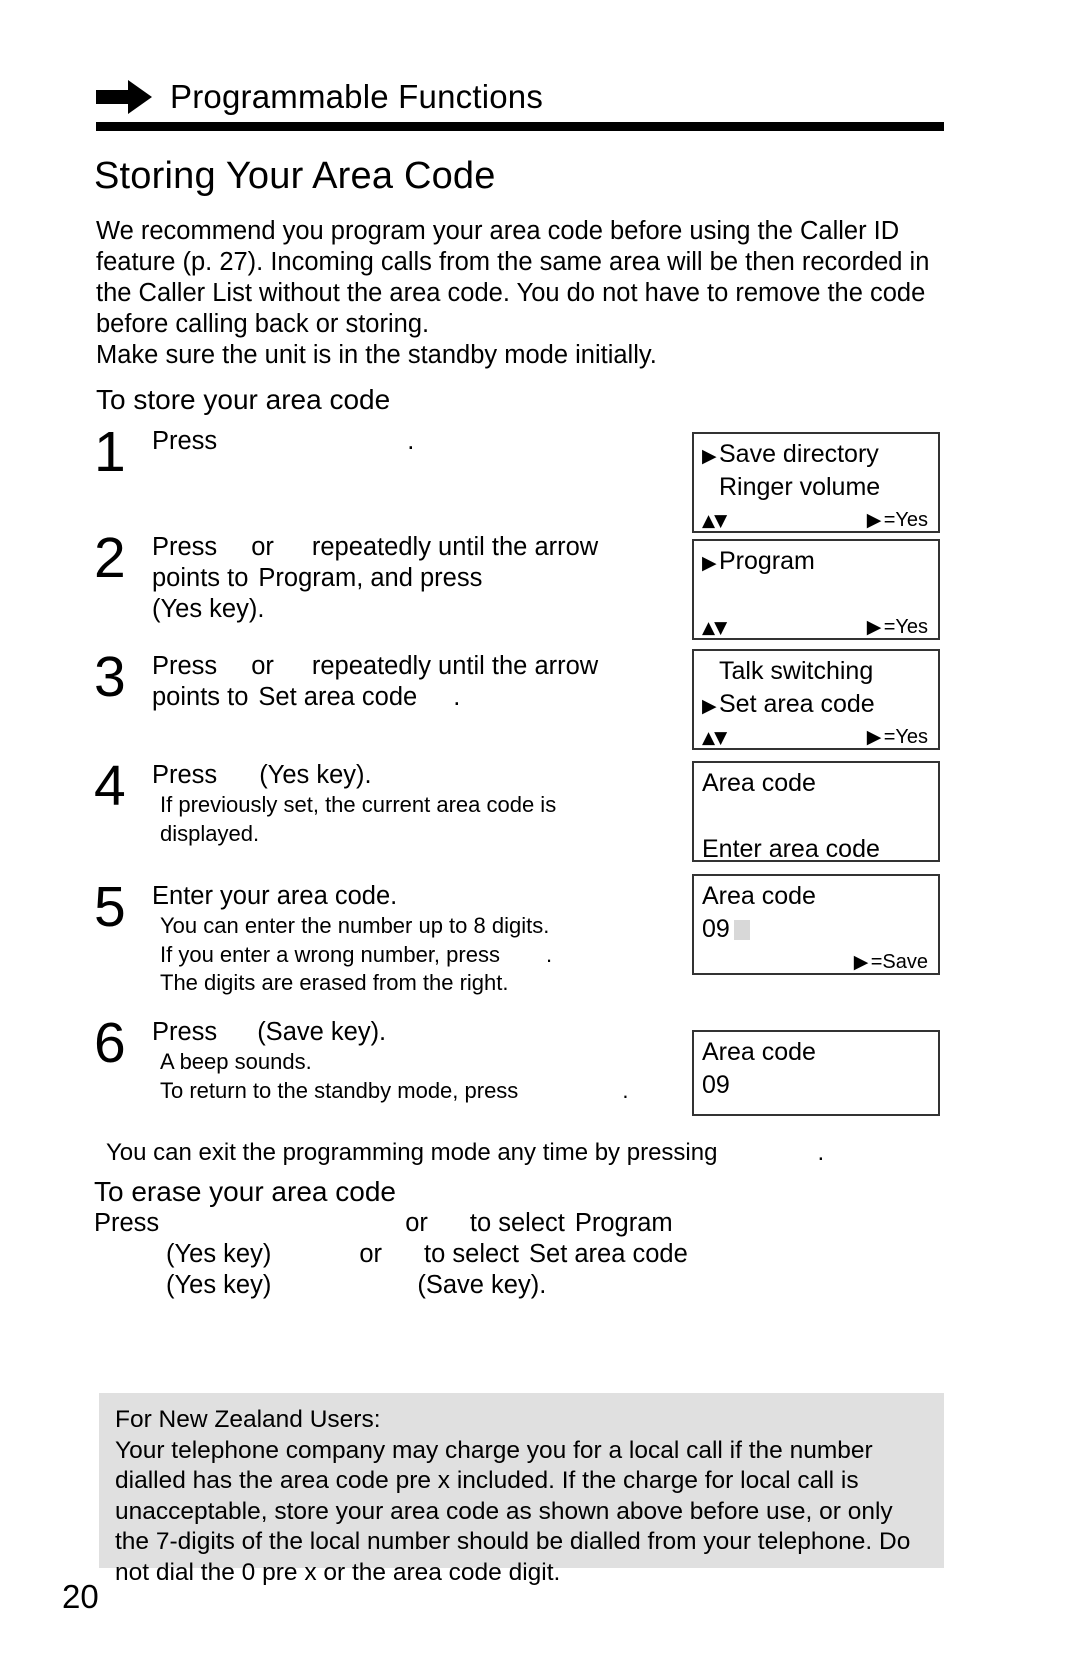 This screenshot has height=1669, width=1080. Describe the element at coordinates (127, 1223) in the screenshot. I see `erase-part: Press` at that location.